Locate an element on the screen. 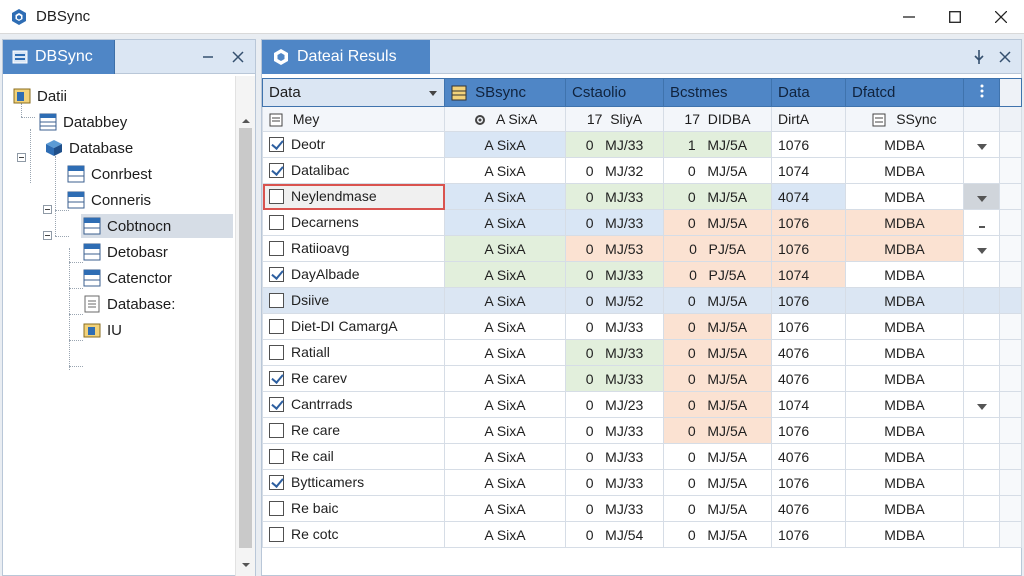  table-row: Re cotc A SixA 0 MJ/54 0 MJ/5A 1076 MDBA is located at coordinates (642, 534).